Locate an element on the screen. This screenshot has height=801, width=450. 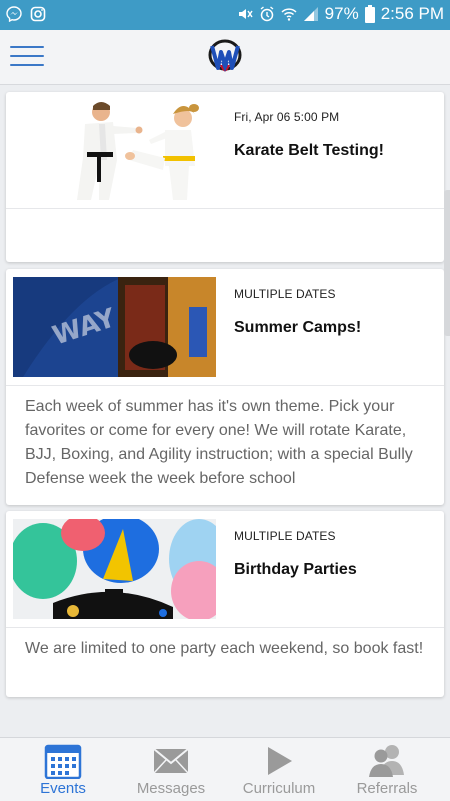
birthday-photo is located at coordinates (114, 569).